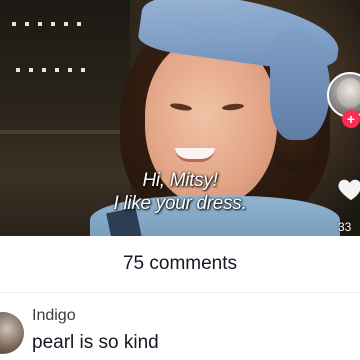 This screenshot has width=360, height=360. I want to click on heart-icon, so click(348, 189).